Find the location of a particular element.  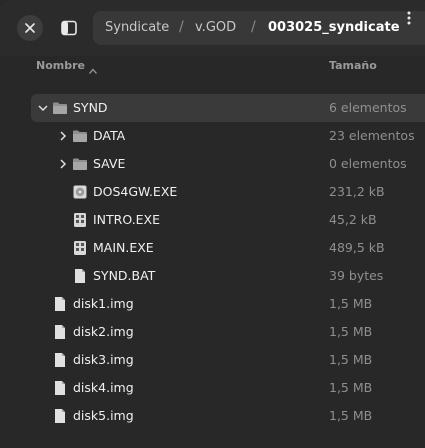

tree-row-main: MAIN.EXE 489,5 kB is located at coordinates (228, 248).